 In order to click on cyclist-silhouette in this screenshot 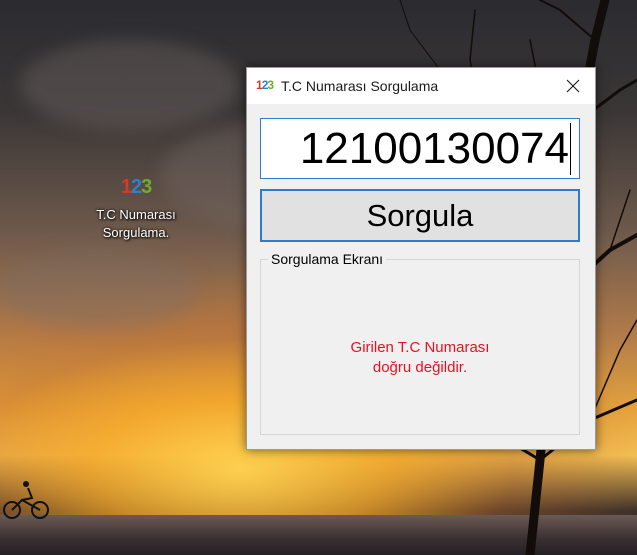, I will do `click(26, 500)`.